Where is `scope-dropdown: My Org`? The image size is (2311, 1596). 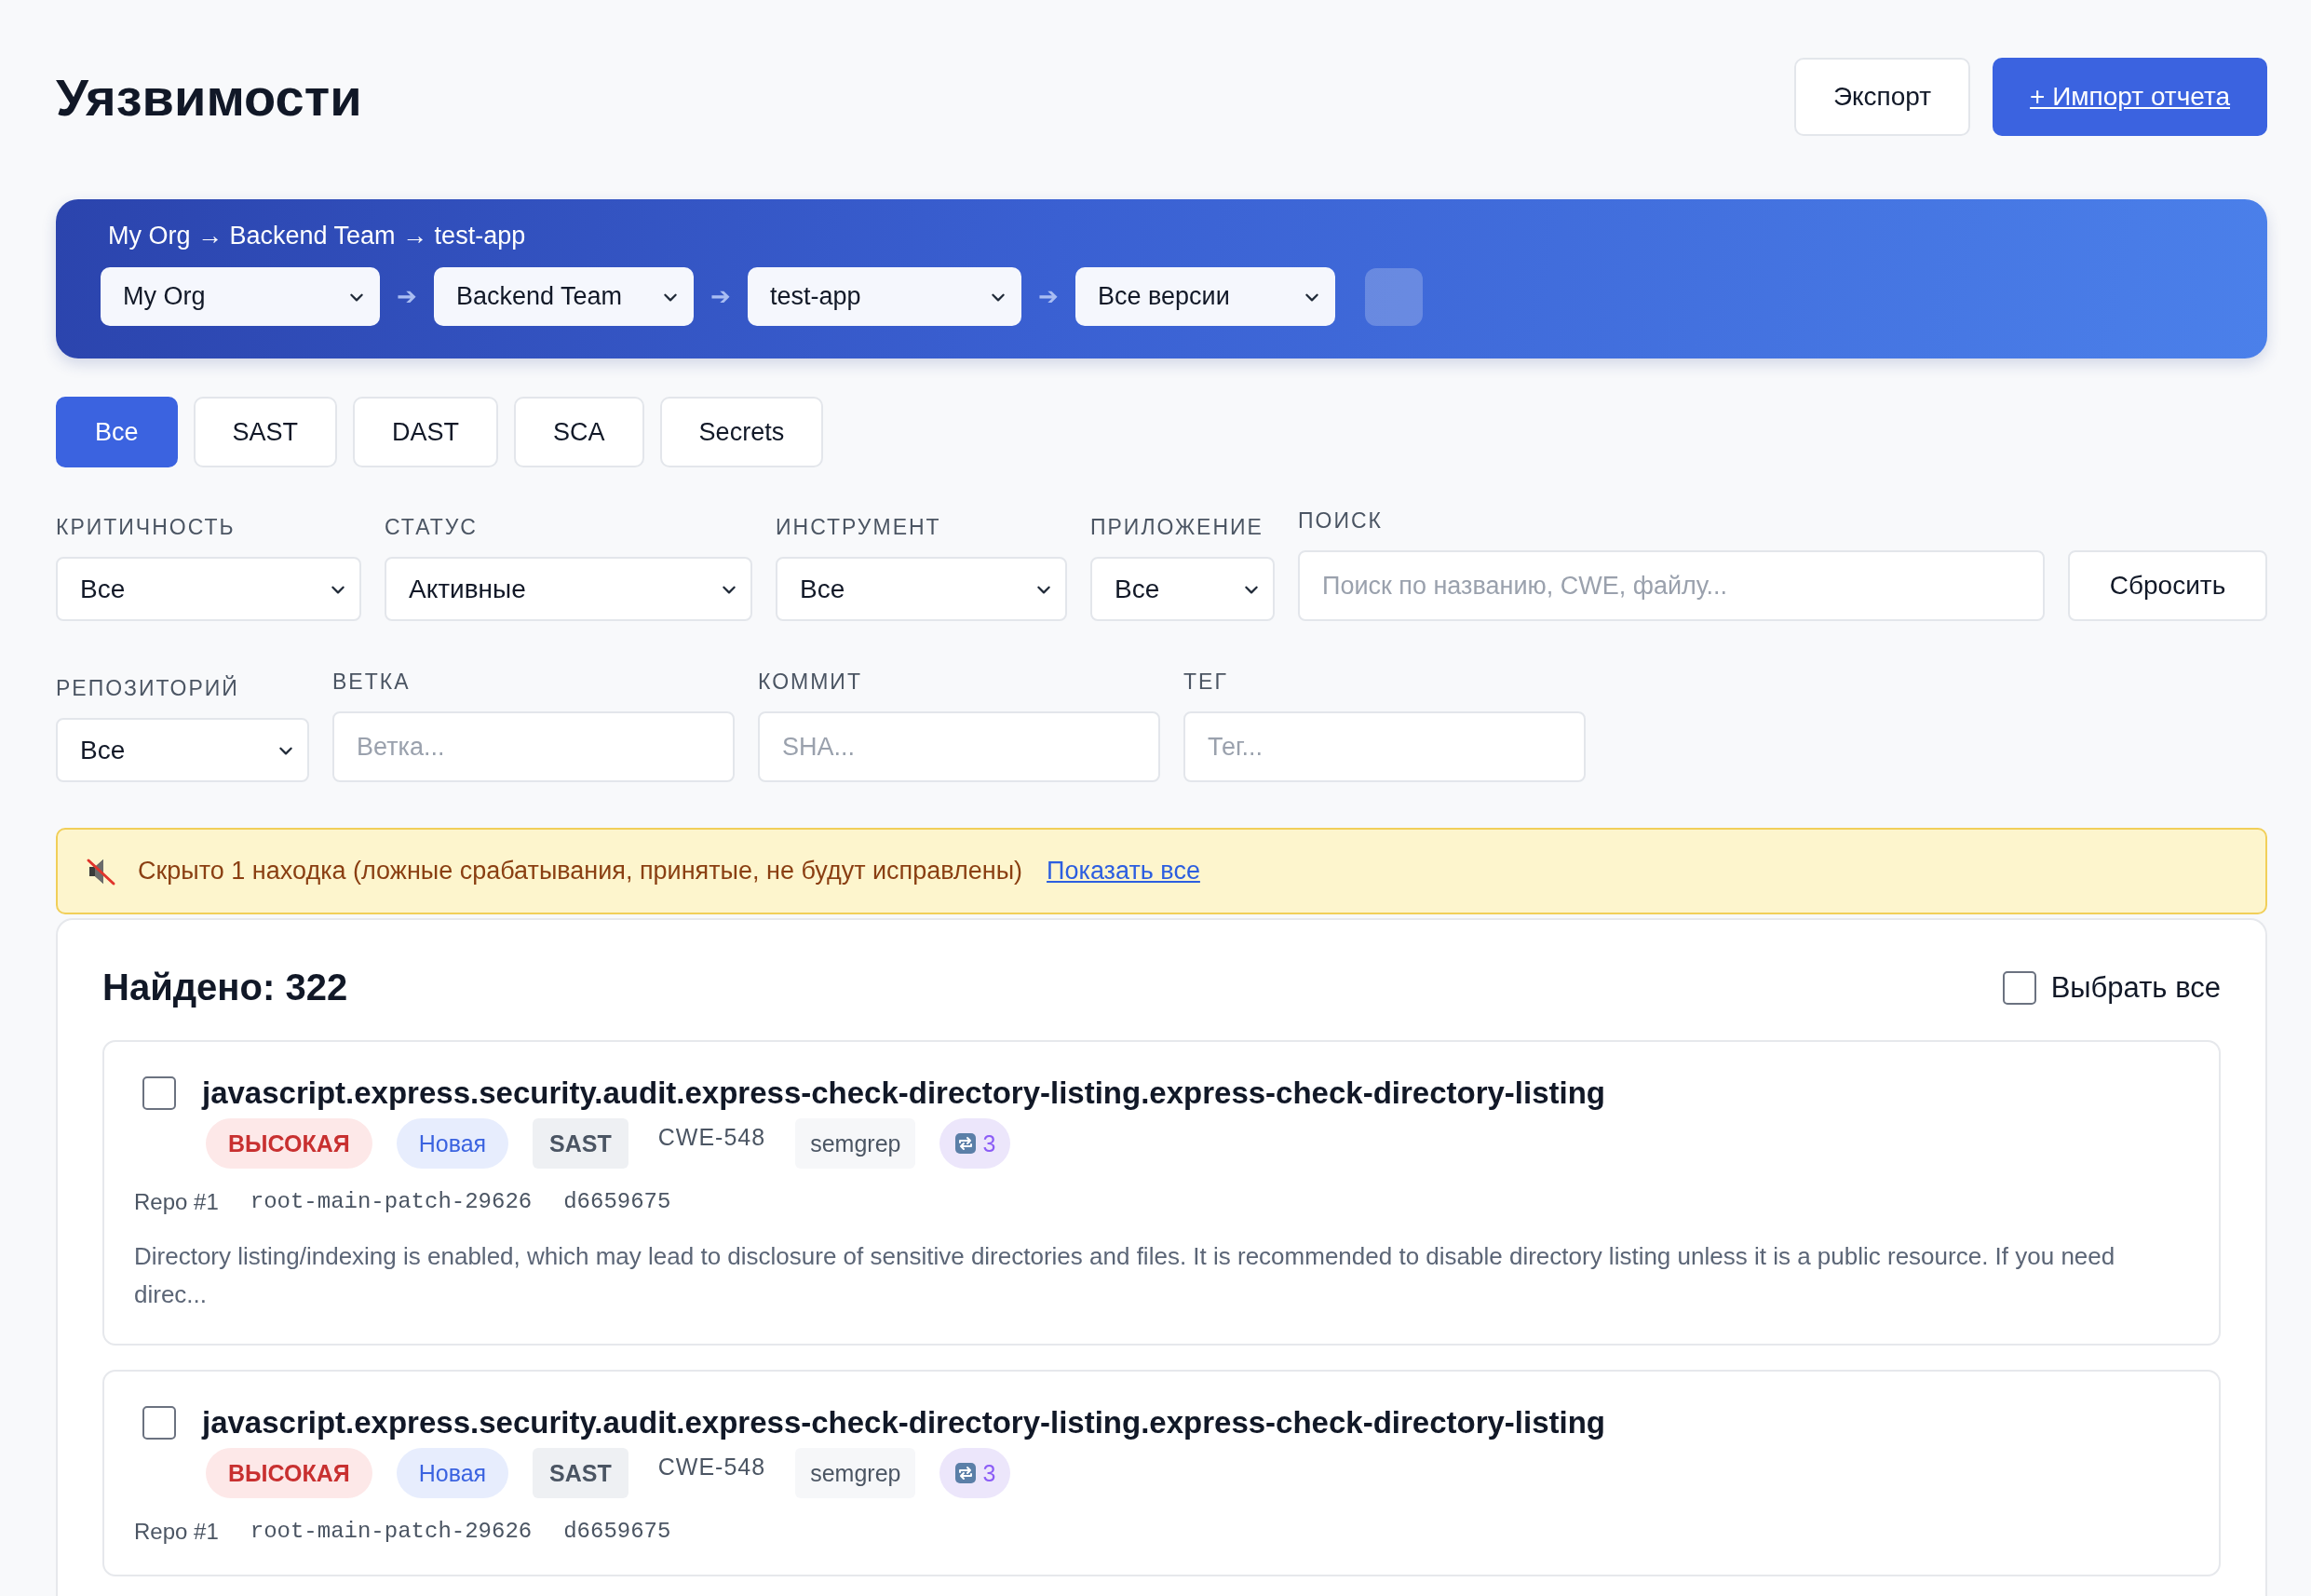 scope-dropdown: My Org is located at coordinates (240, 296).